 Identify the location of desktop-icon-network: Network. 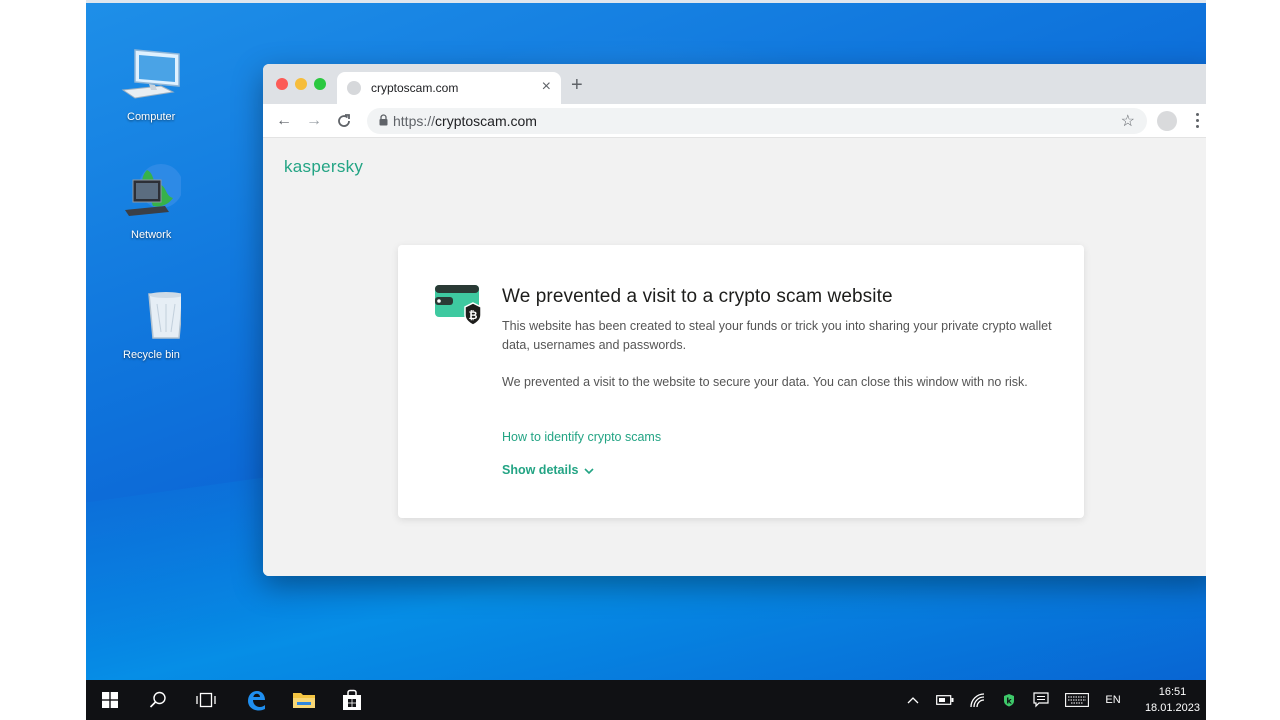
(151, 200).